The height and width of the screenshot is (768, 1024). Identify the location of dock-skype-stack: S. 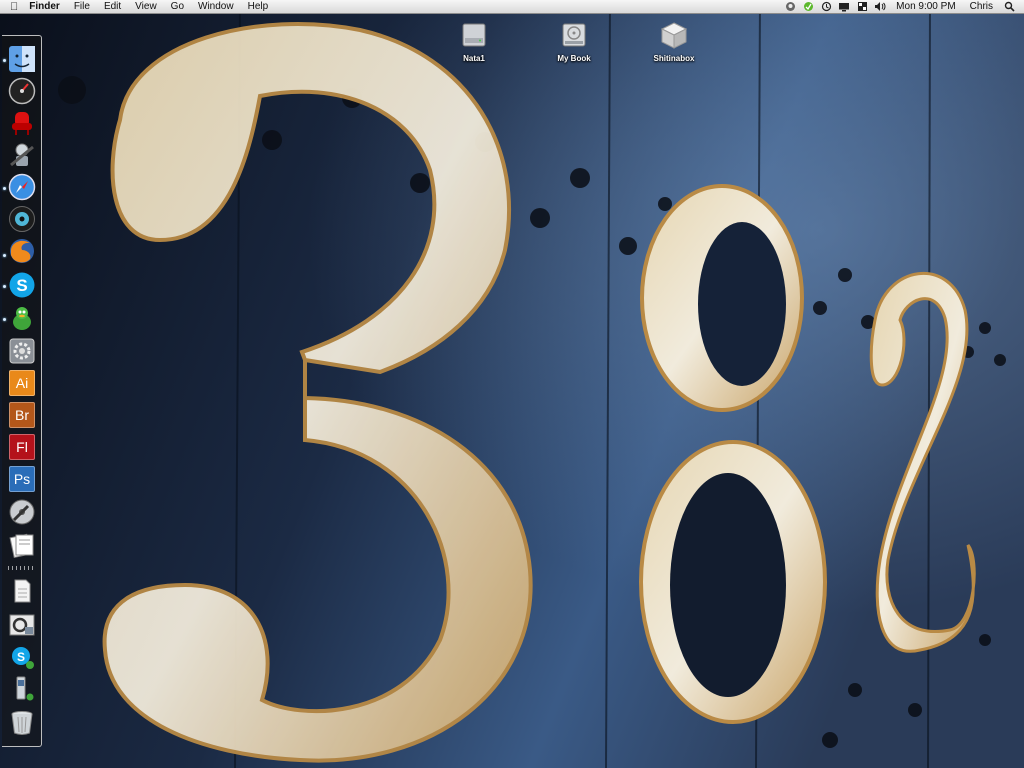
(22, 657).